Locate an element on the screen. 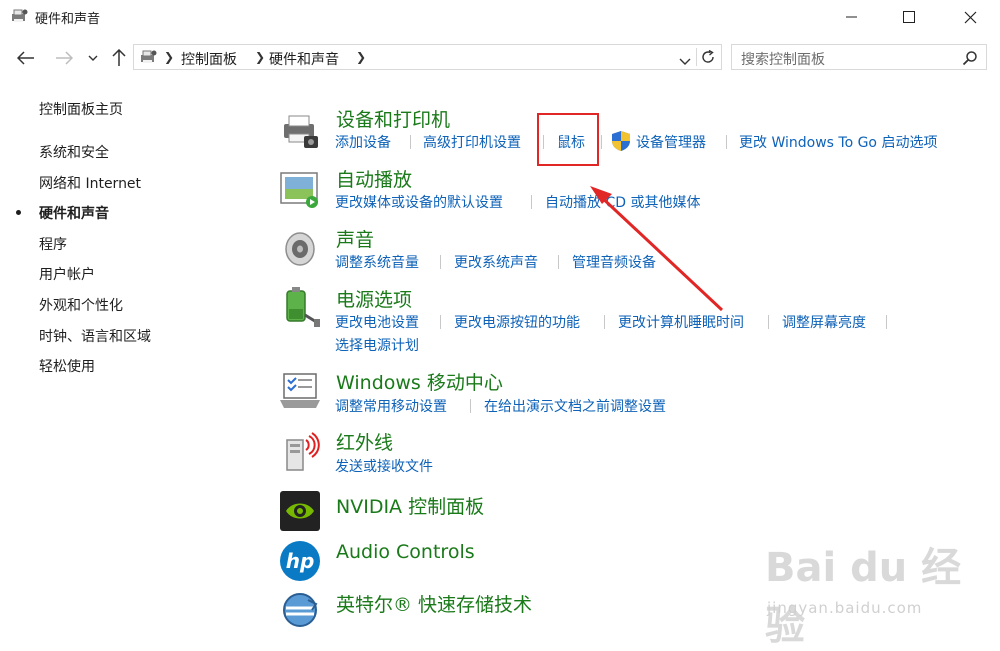  link-power-plan: 选择电源计划 is located at coordinates (377, 345).